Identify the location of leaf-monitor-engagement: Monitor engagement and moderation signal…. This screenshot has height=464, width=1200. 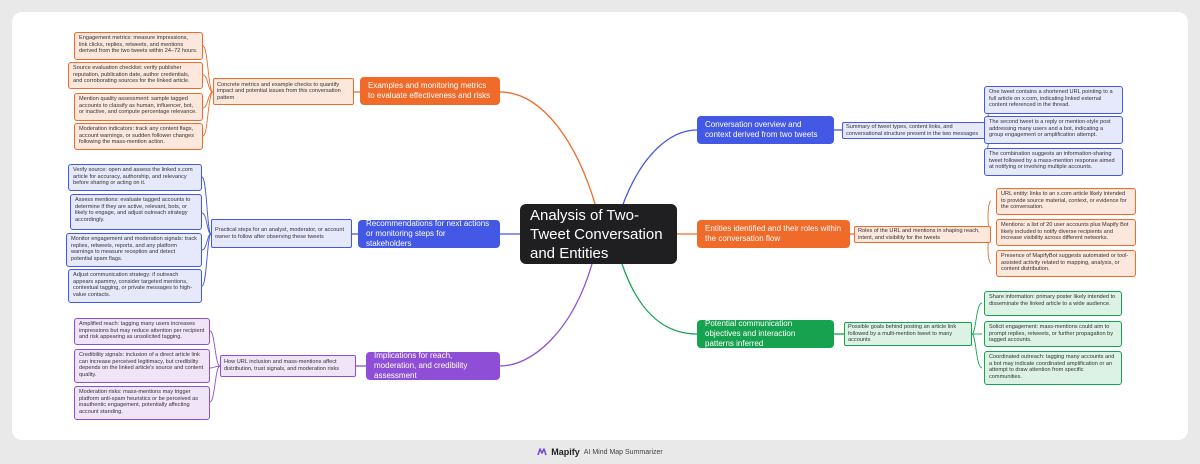
(134, 250).